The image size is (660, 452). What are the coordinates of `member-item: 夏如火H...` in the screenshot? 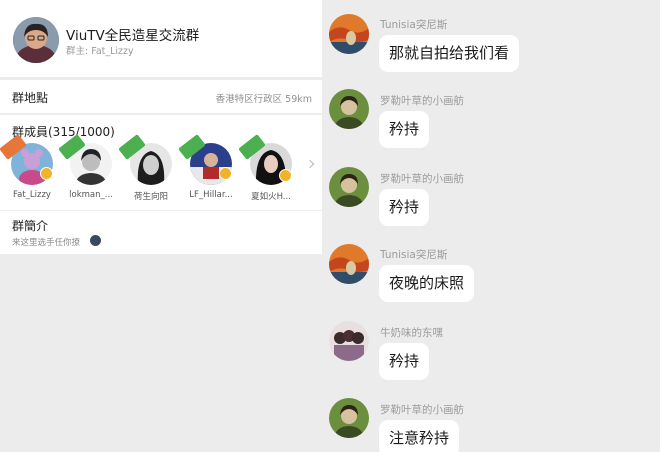 It's located at (268, 168).